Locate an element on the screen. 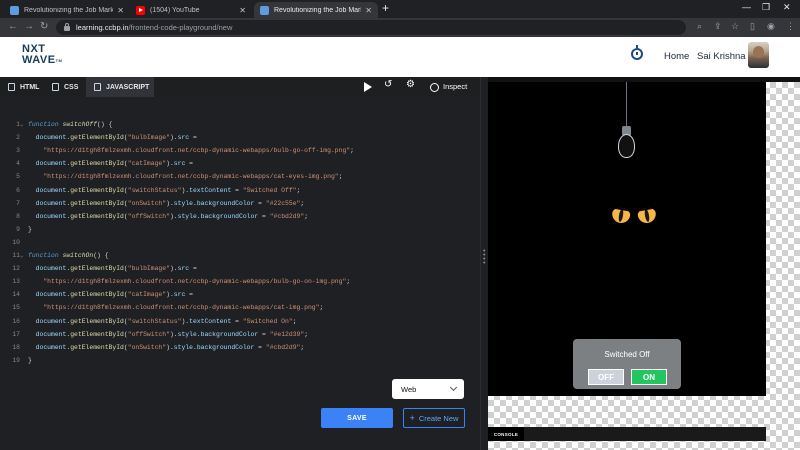  sidebar-icon: ▯ is located at coordinates (752, 26).